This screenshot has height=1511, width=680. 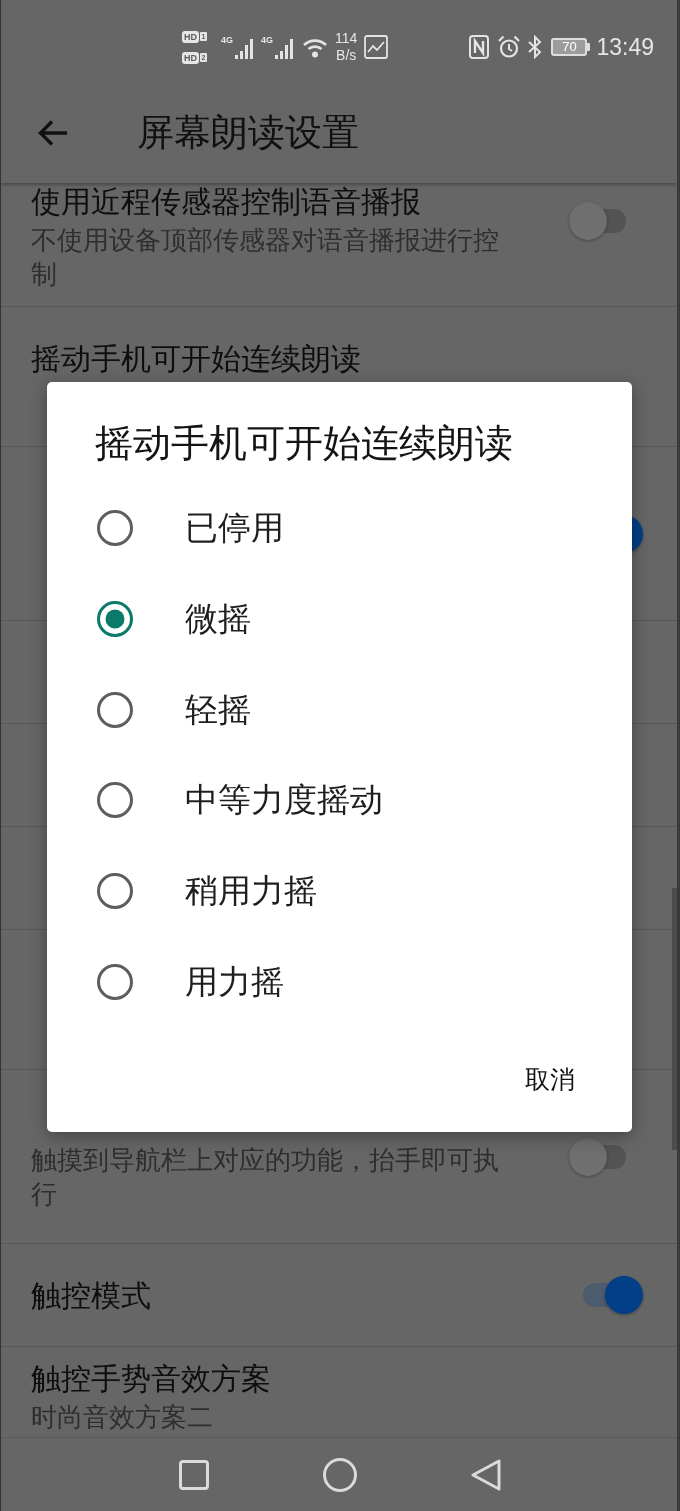 What do you see at coordinates (248, 132) in the screenshot?
I see `page-title: 屏幕朗读设置` at bounding box center [248, 132].